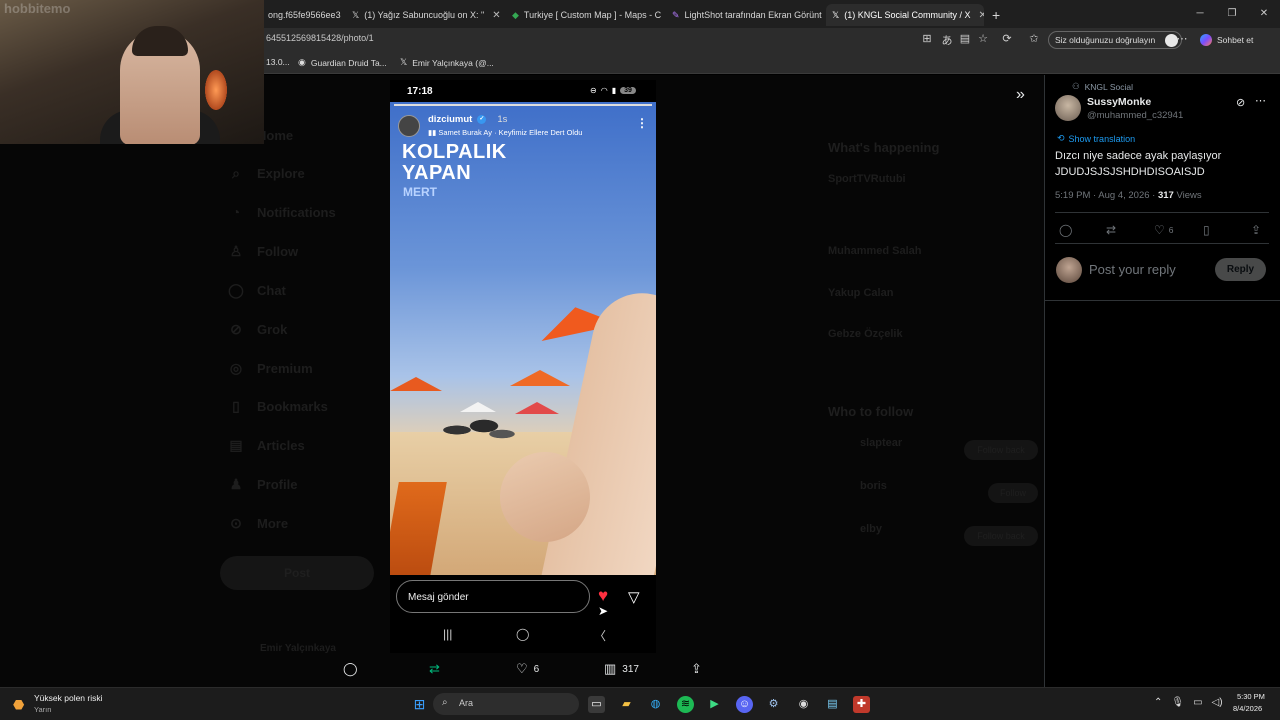  Describe the element at coordinates (68, 698) in the screenshot. I see `weather-title: Yüksek polen riski` at that location.